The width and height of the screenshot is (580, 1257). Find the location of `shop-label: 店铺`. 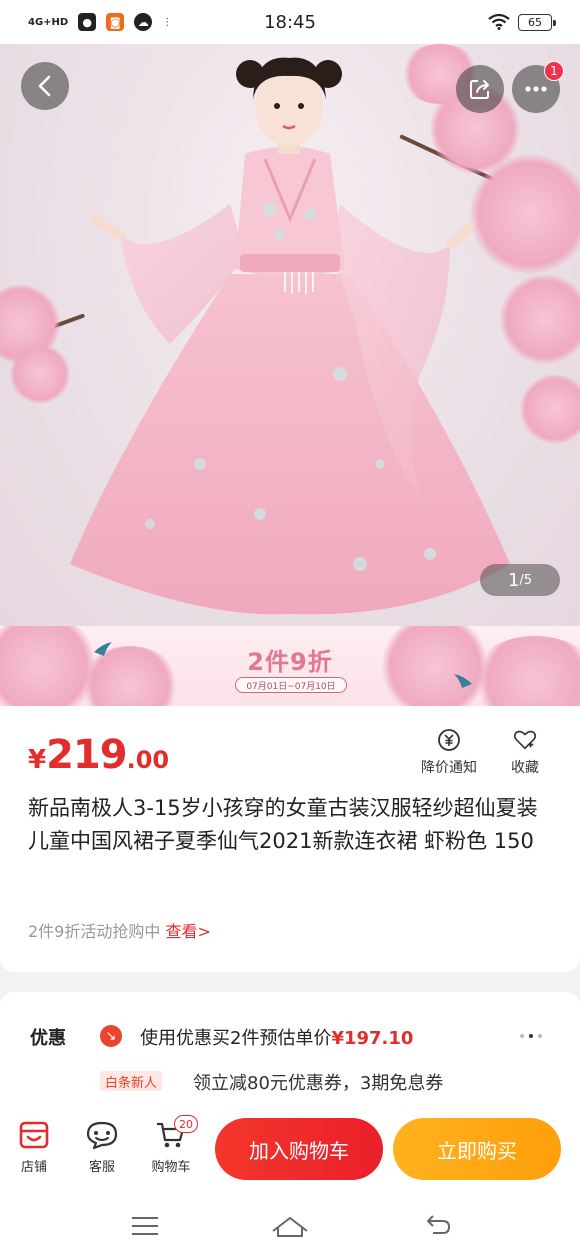

shop-label: 店铺 is located at coordinates (33, 1167).